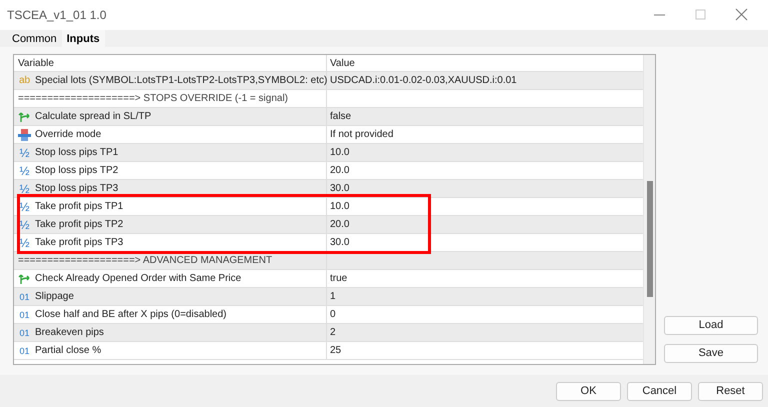 The height and width of the screenshot is (407, 768). I want to click on value-cell: 25, so click(334, 350).